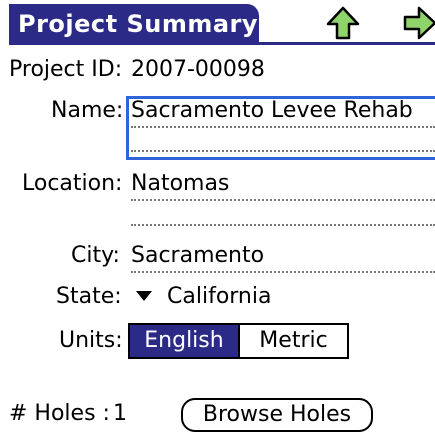 The image size is (435, 435). What do you see at coordinates (59, 413) in the screenshot?
I see `holes-label: # Holes :` at bounding box center [59, 413].